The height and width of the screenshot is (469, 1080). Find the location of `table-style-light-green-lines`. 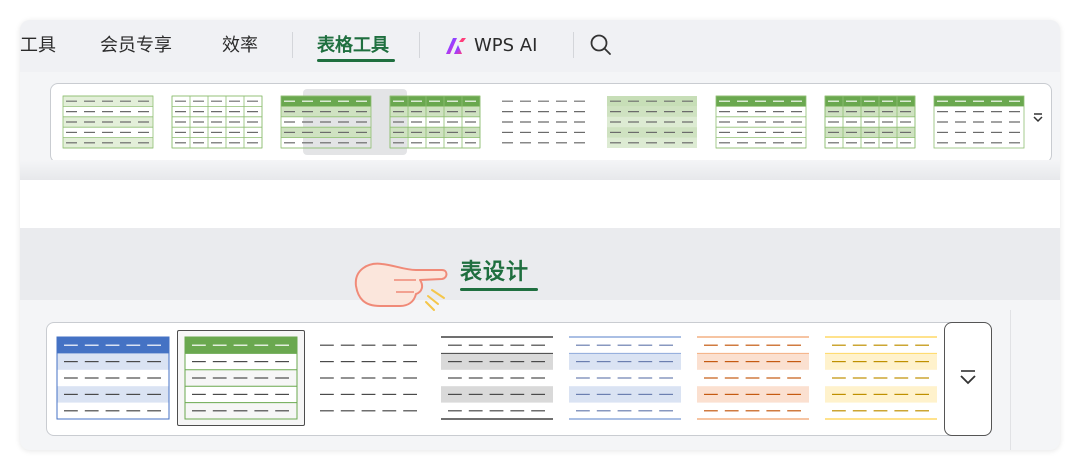

table-style-light-green-lines is located at coordinates (108, 122).